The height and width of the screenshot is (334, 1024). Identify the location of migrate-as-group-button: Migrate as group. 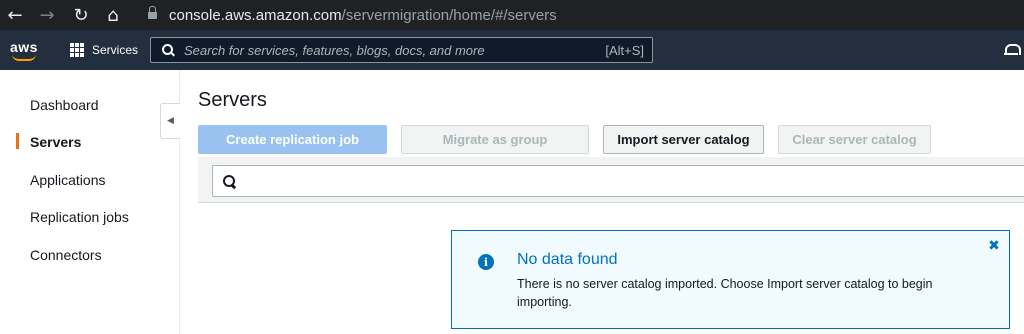
(495, 139).